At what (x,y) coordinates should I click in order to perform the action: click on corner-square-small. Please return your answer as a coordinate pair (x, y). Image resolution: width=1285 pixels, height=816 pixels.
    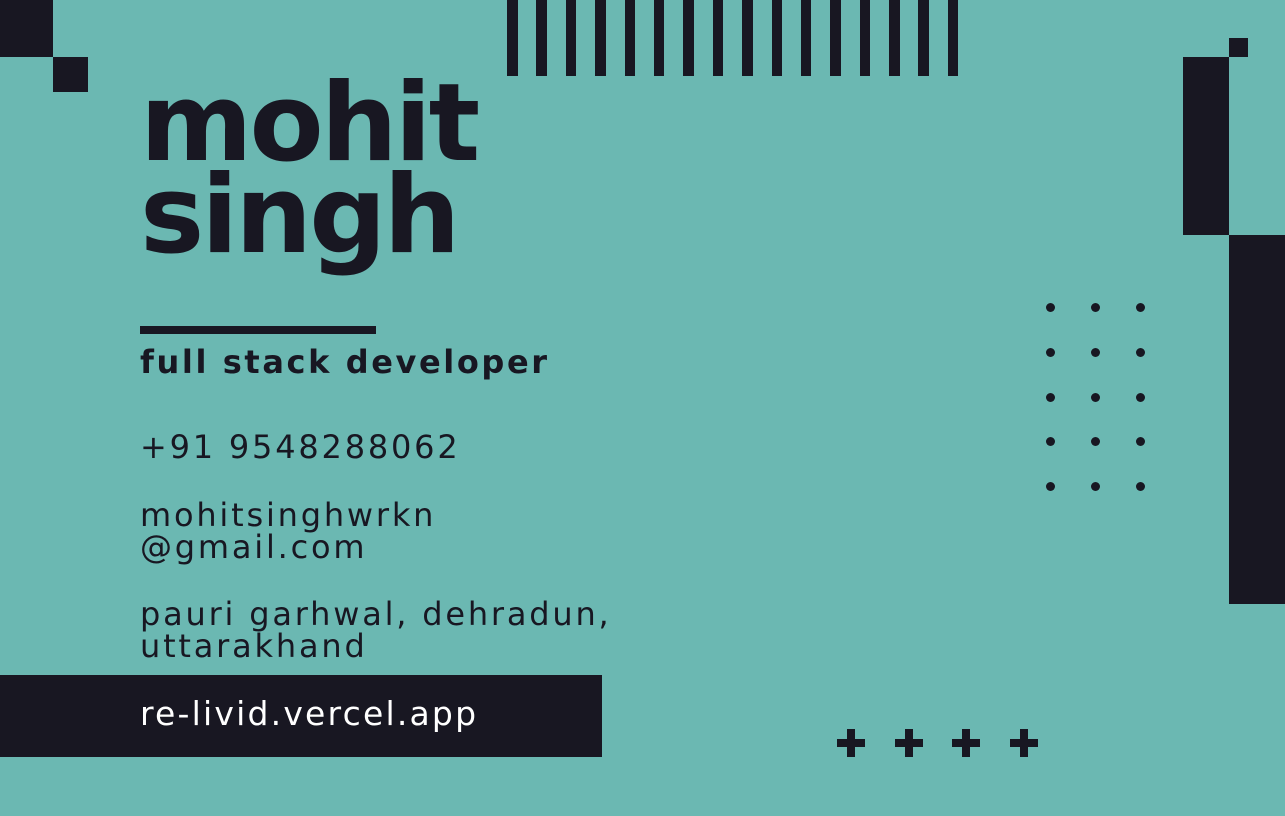
    Looking at the image, I should click on (70, 74).